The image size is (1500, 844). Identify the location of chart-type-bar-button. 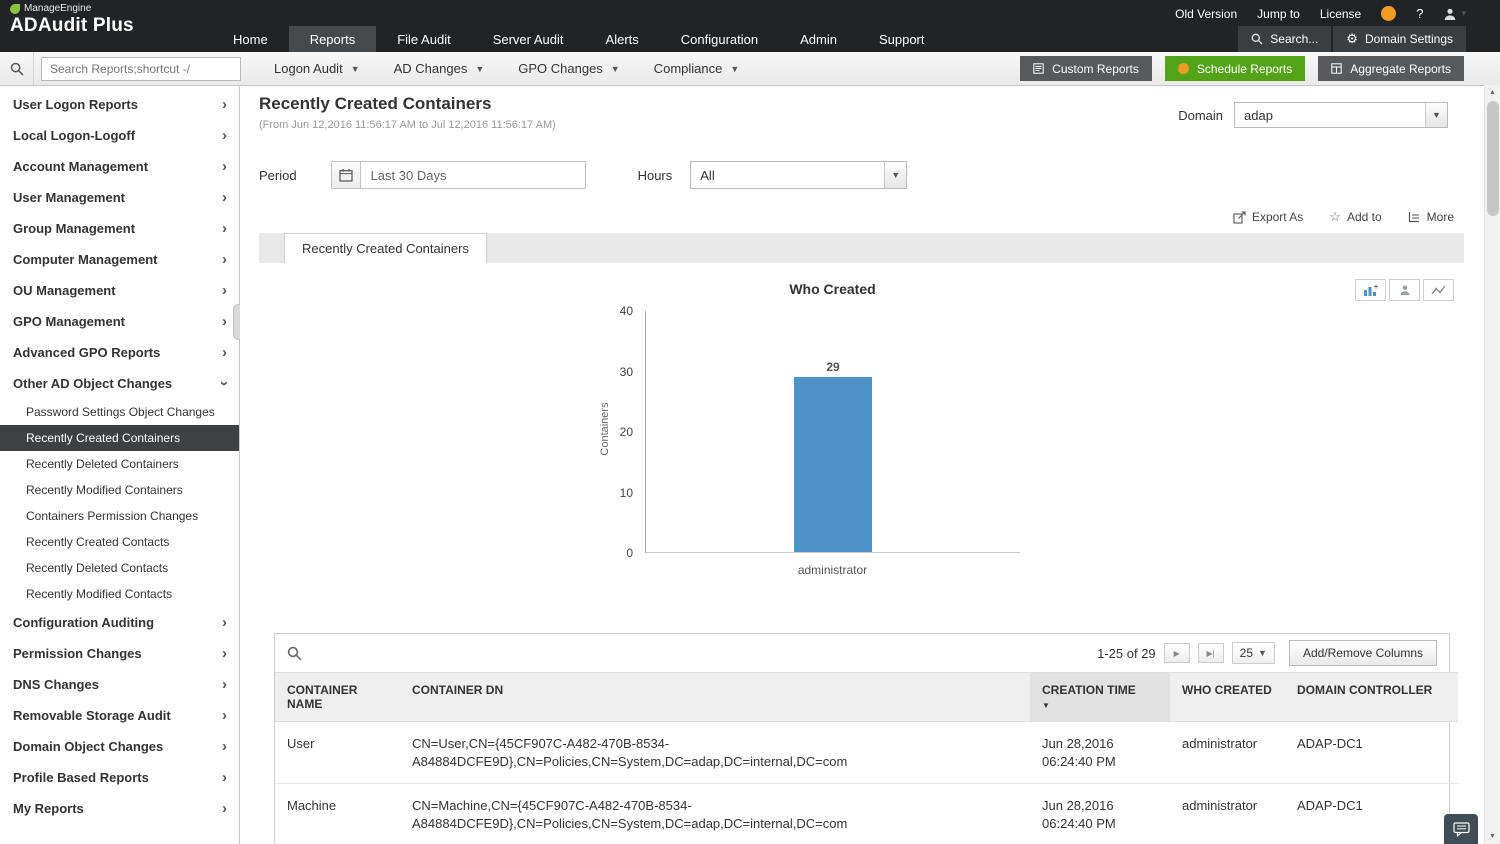
(1370, 290).